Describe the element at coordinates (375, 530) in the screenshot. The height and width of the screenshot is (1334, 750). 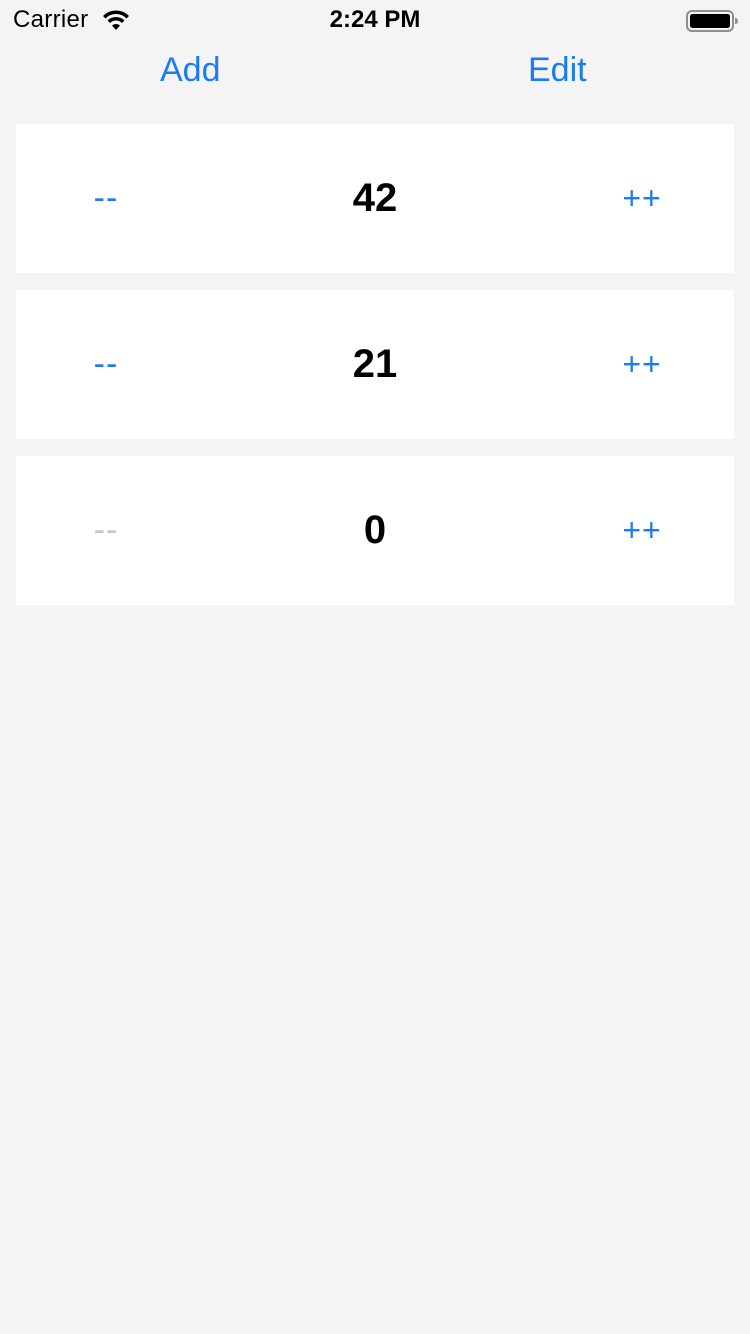
I see `counter-row: -- 0 ++` at that location.